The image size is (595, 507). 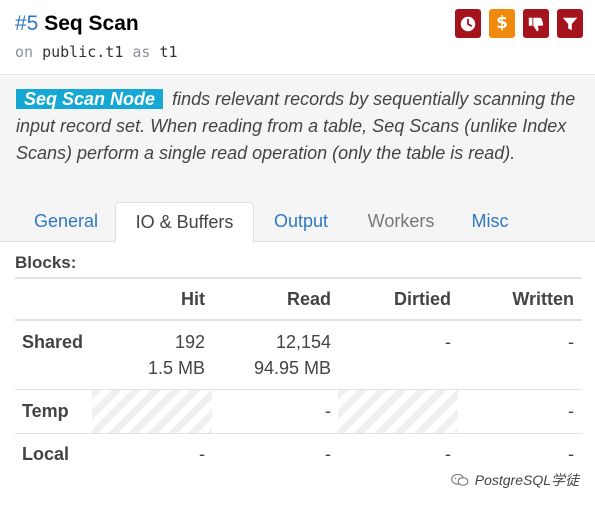 What do you see at coordinates (141, 52) in the screenshot?
I see `as-keyword: as` at bounding box center [141, 52].